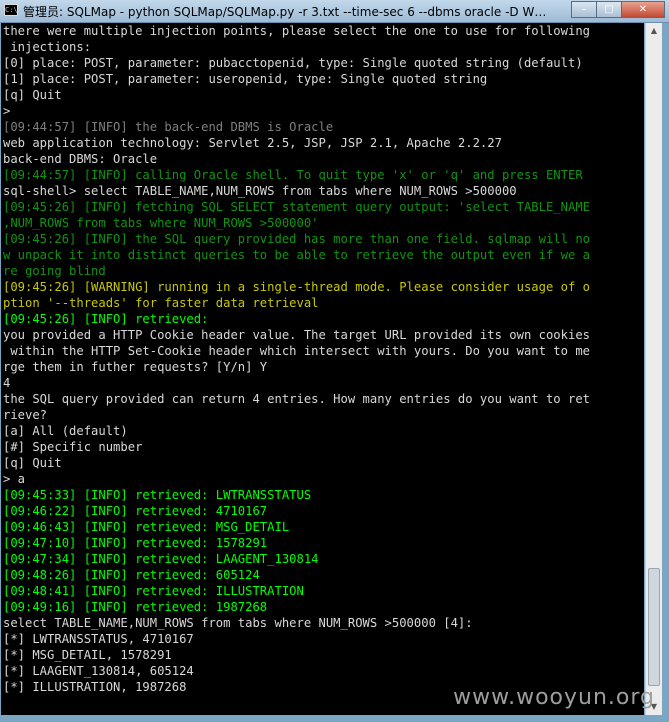 The width and height of the screenshot is (669, 722). I want to click on console-line: [a] All (default), so click(65, 431).